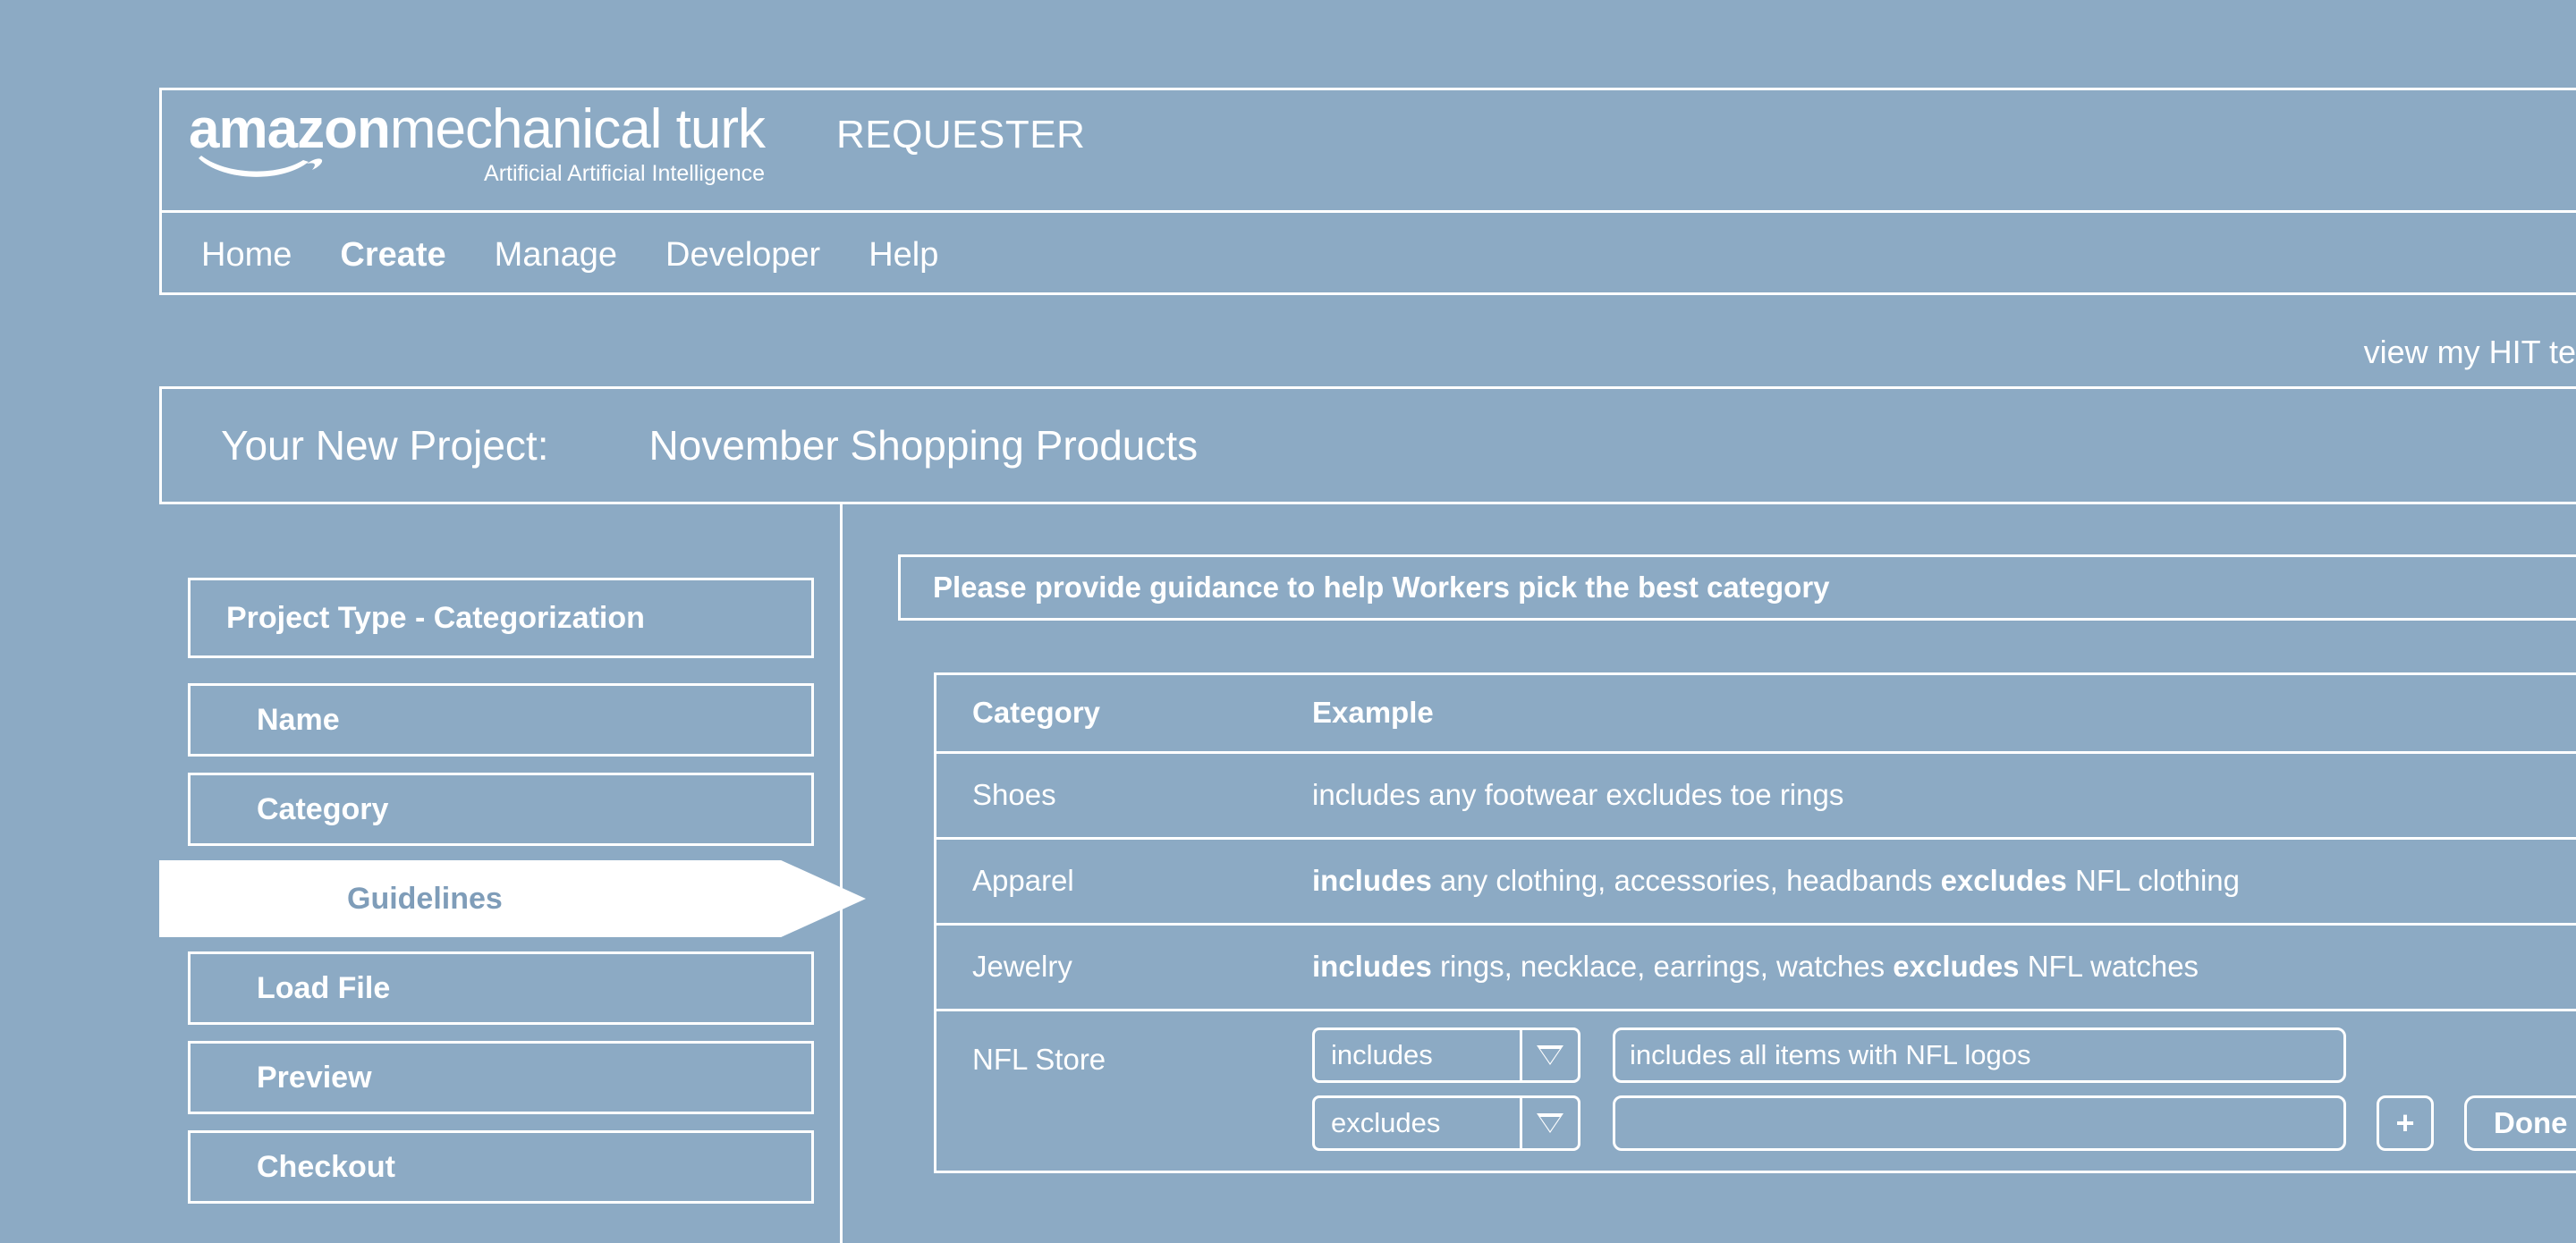 This screenshot has height=1243, width=2576. I want to click on example-suffix-text: NFL clothing, so click(2153, 880).